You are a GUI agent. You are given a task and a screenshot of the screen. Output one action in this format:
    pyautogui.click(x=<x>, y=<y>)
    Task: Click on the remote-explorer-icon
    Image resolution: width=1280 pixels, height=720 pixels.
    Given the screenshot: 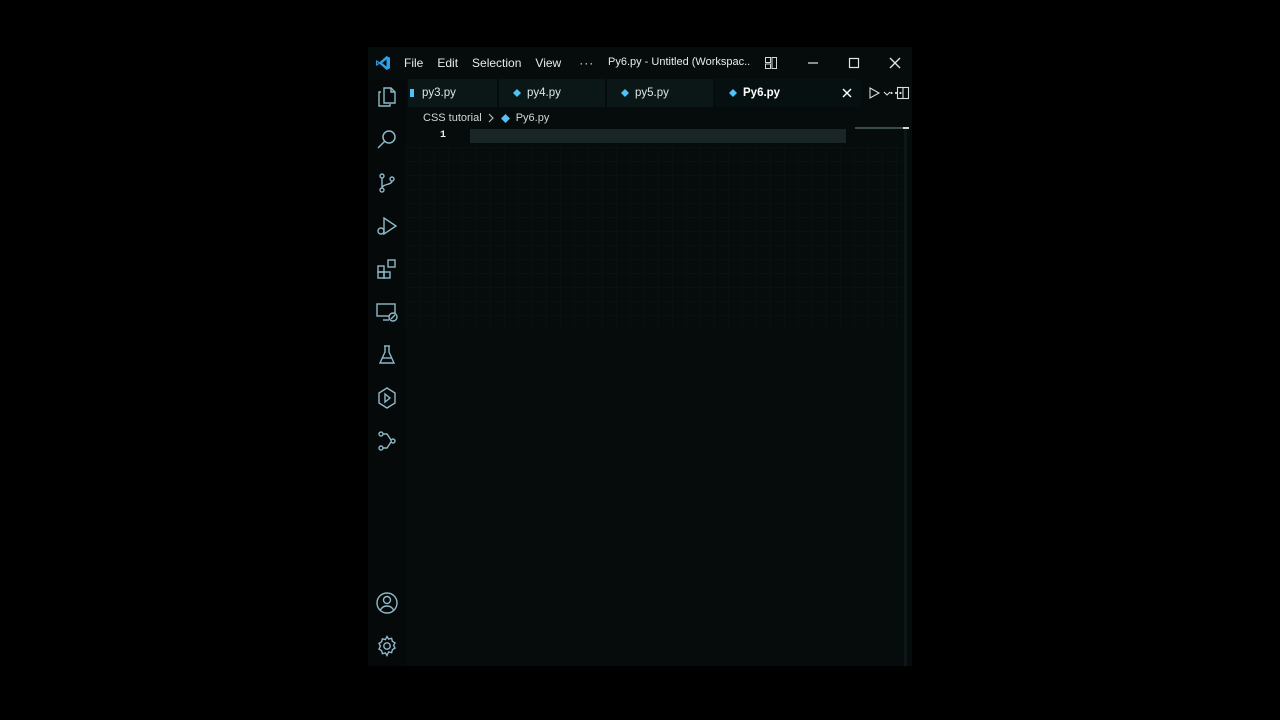 What is the action you would take?
    pyautogui.click(x=387, y=312)
    